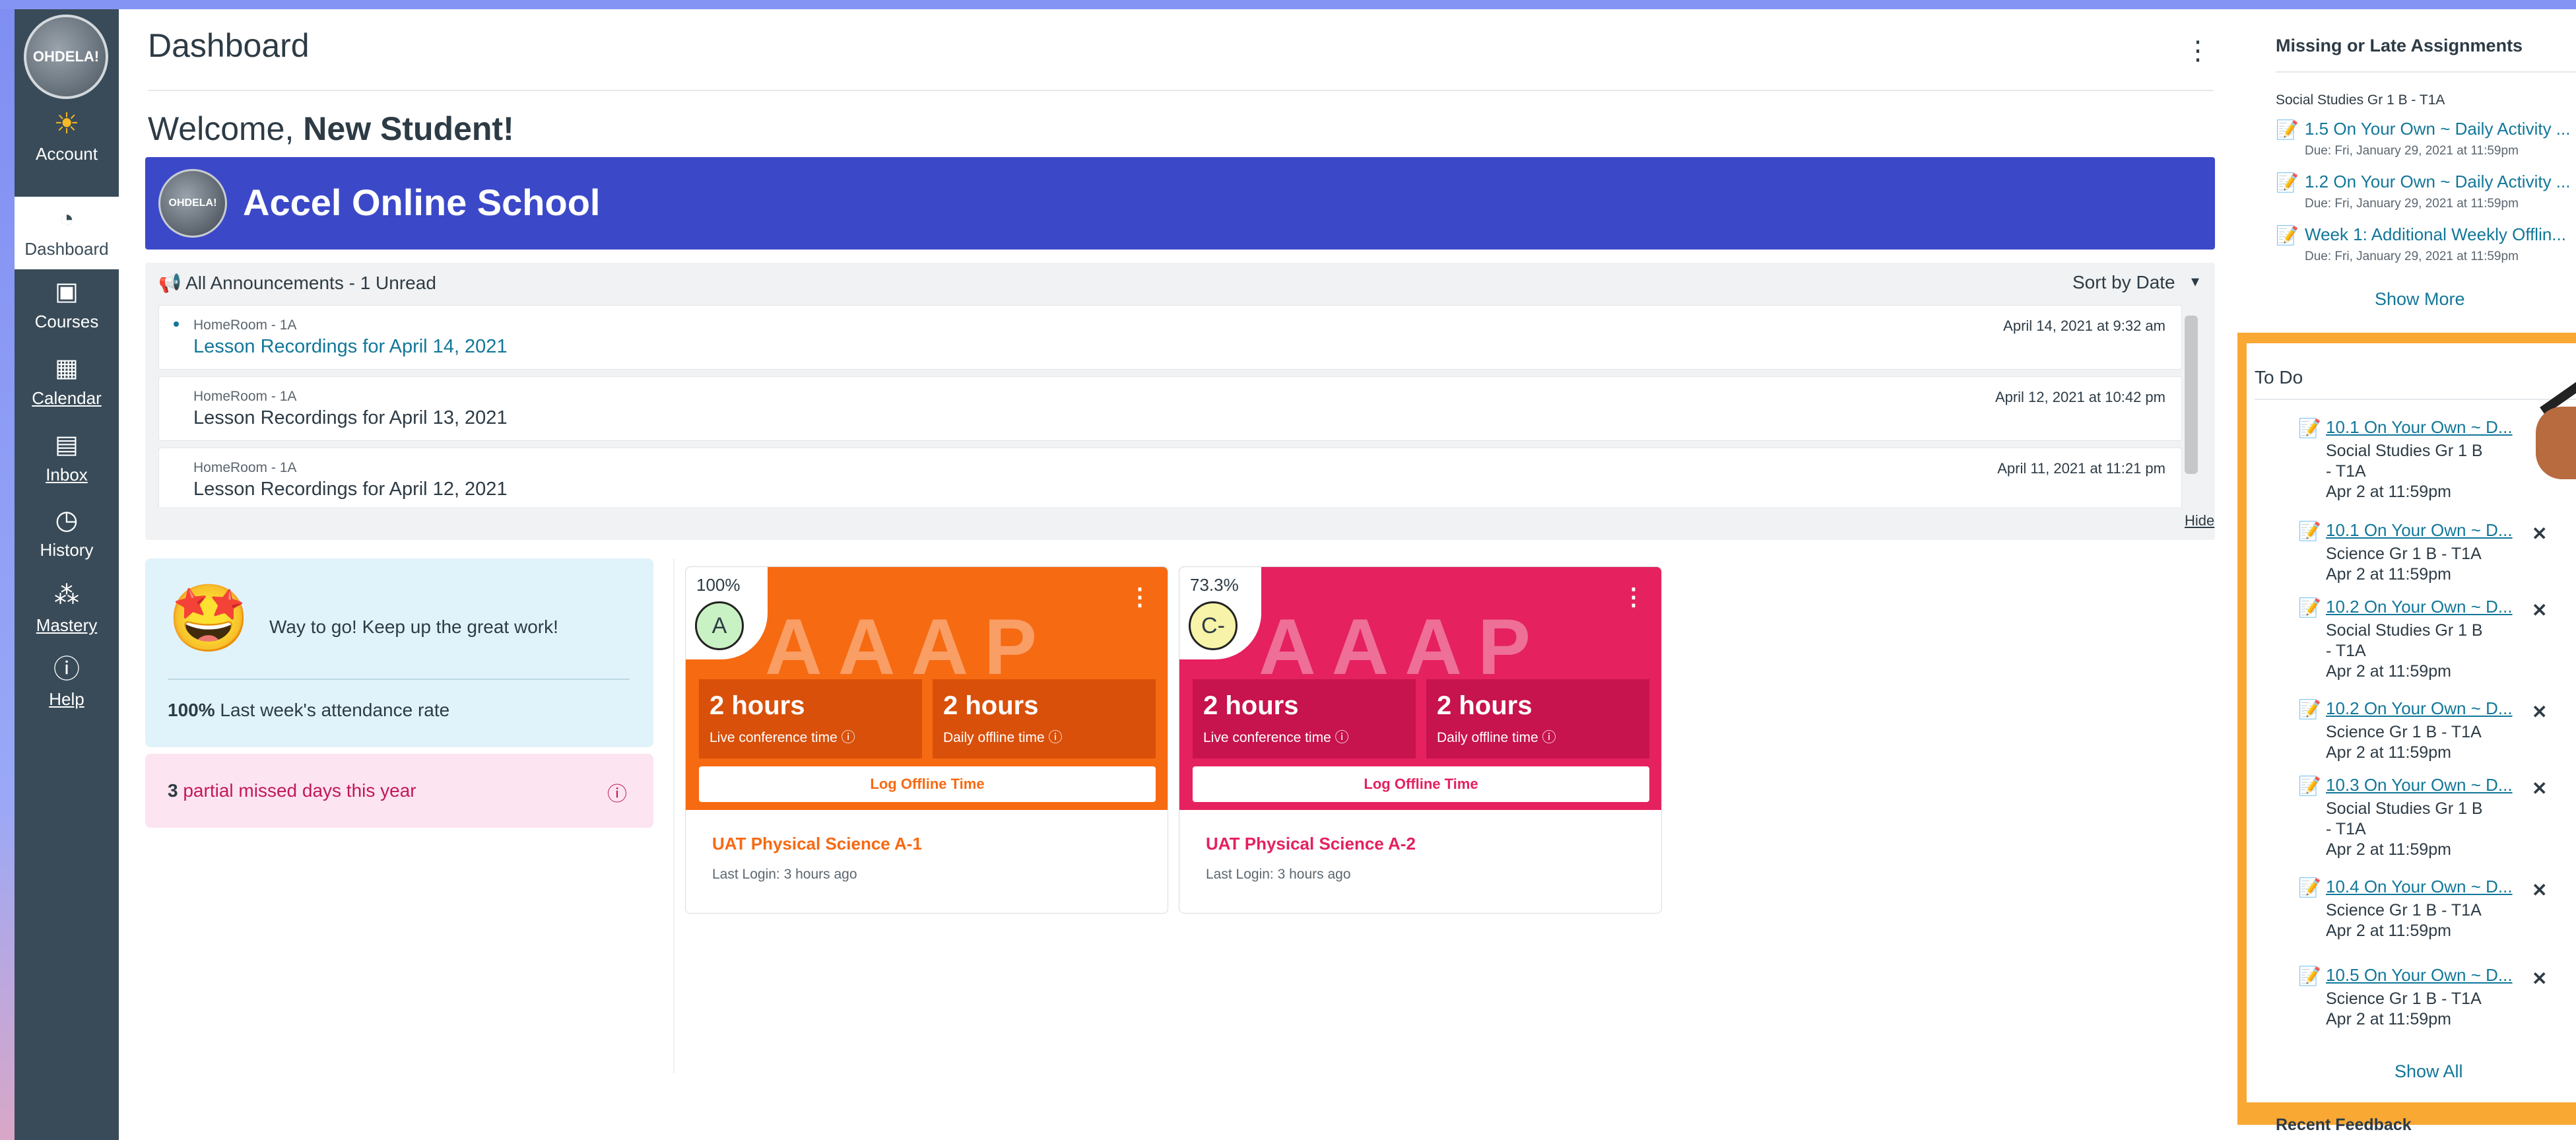 The height and width of the screenshot is (1140, 2576). What do you see at coordinates (2404, 911) in the screenshot?
I see `todo-item-course: Science Gr 1 B - T1A` at bounding box center [2404, 911].